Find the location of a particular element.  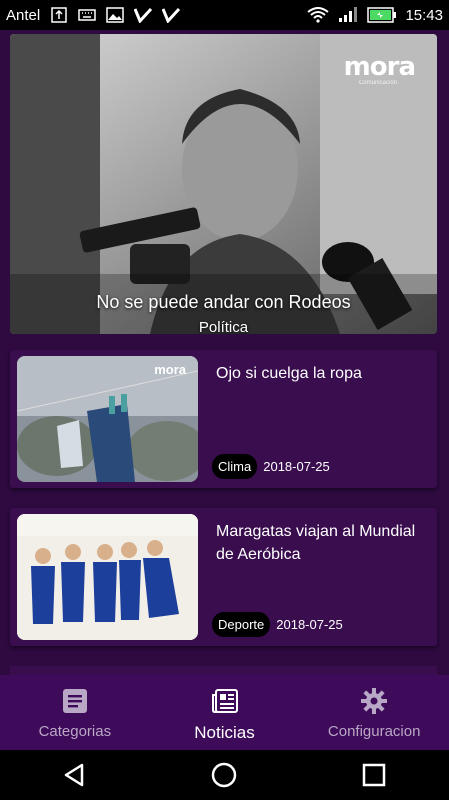

newspaper-icon is located at coordinates (224, 701).